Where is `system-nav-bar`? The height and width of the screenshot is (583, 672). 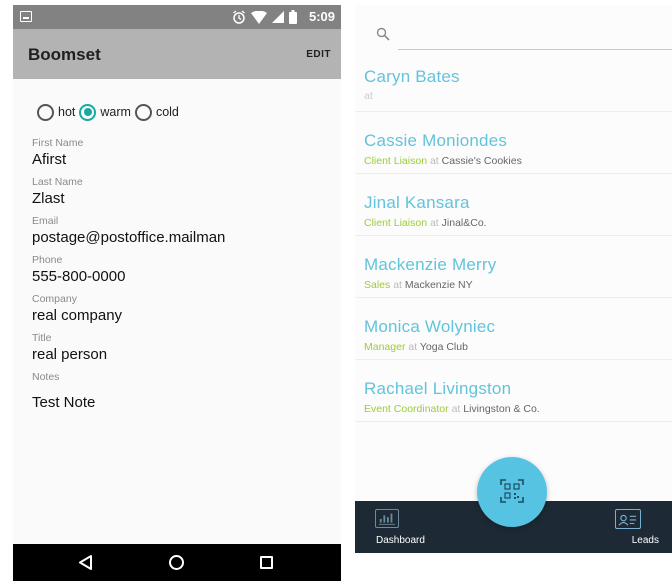 system-nav-bar is located at coordinates (177, 562).